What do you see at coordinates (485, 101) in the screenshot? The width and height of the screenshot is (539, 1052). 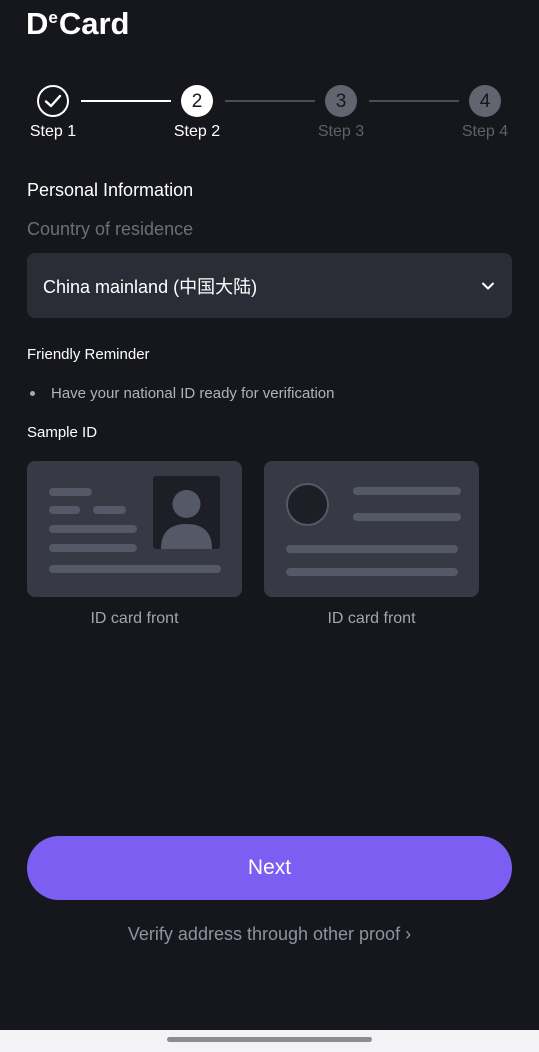 I see `step-4-circle: 4` at bounding box center [485, 101].